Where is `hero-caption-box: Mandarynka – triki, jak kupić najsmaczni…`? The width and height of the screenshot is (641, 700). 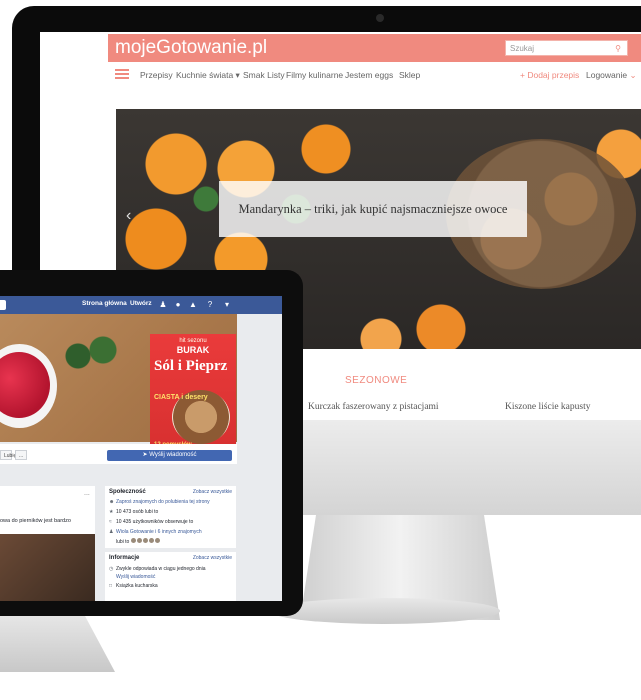 hero-caption-box: Mandarynka – triki, jak kupić najsmaczni… is located at coordinates (373, 209).